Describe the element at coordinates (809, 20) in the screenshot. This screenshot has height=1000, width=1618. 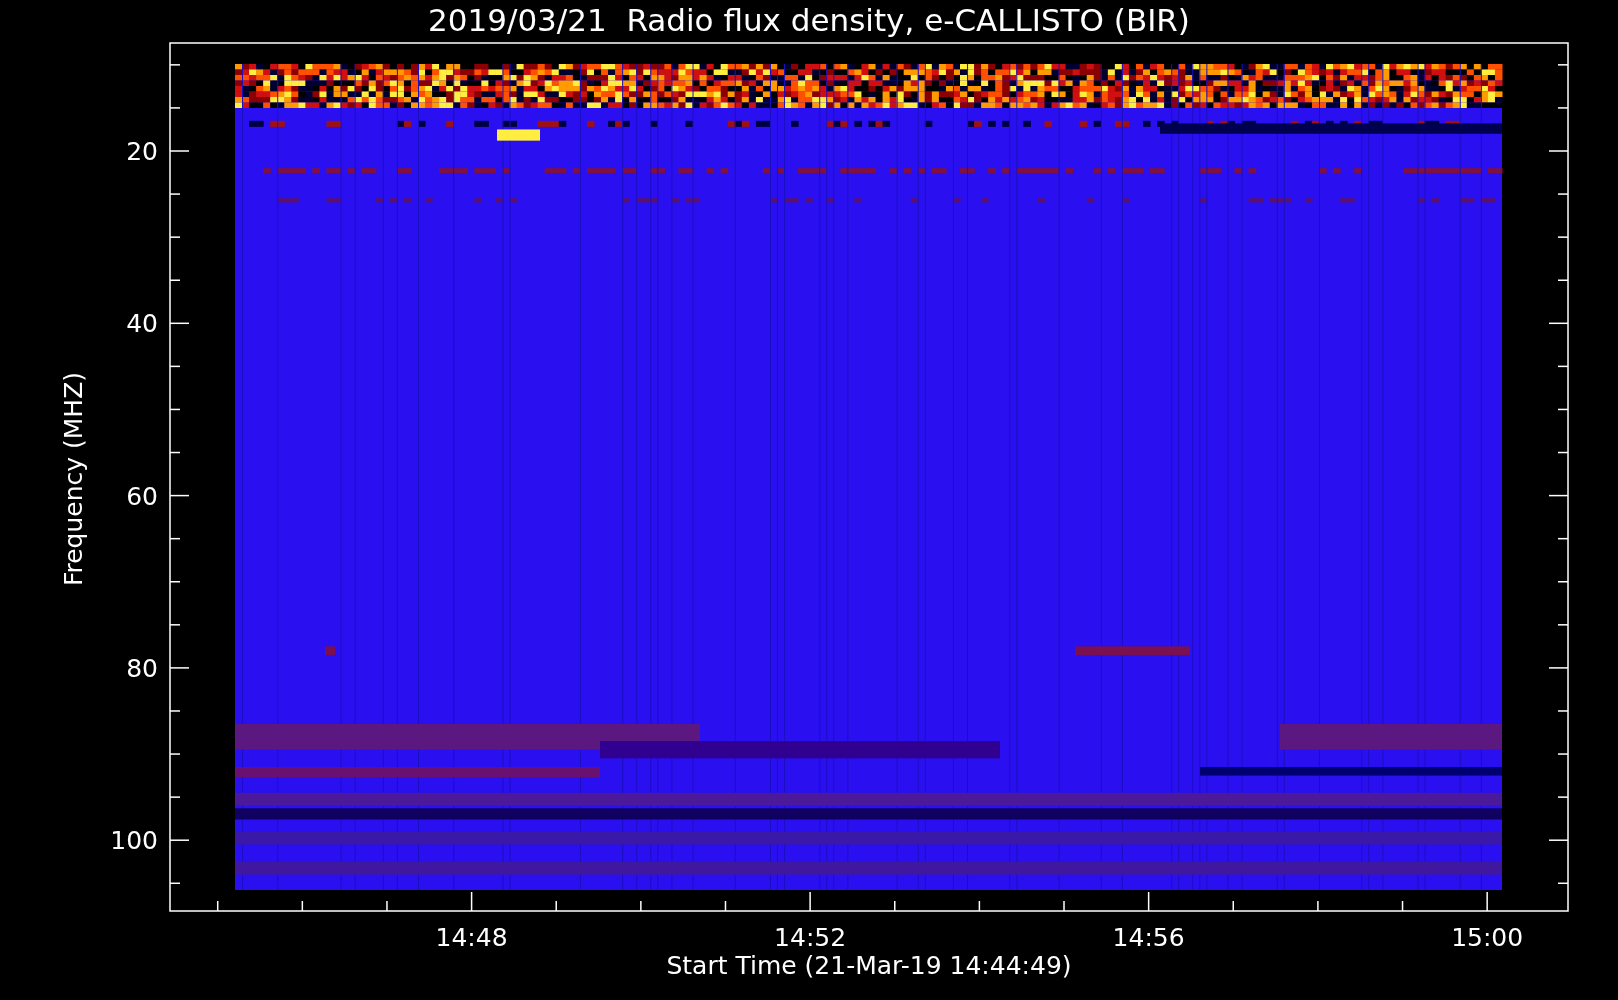
I see `plot-title: 2019/03/21 Radio flux density, e-CALLISTO (BIR)` at that location.